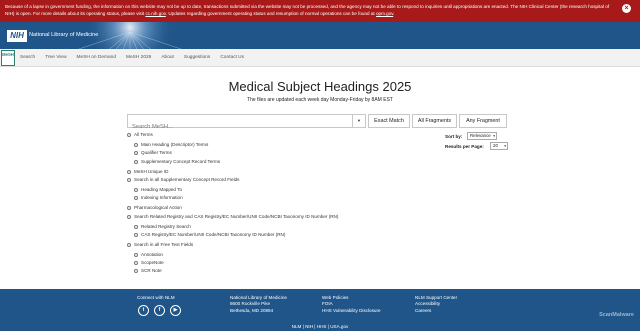  Describe the element at coordinates (320, 86) in the screenshot. I see `page-title: Medical Subject Headings 2025` at that location.